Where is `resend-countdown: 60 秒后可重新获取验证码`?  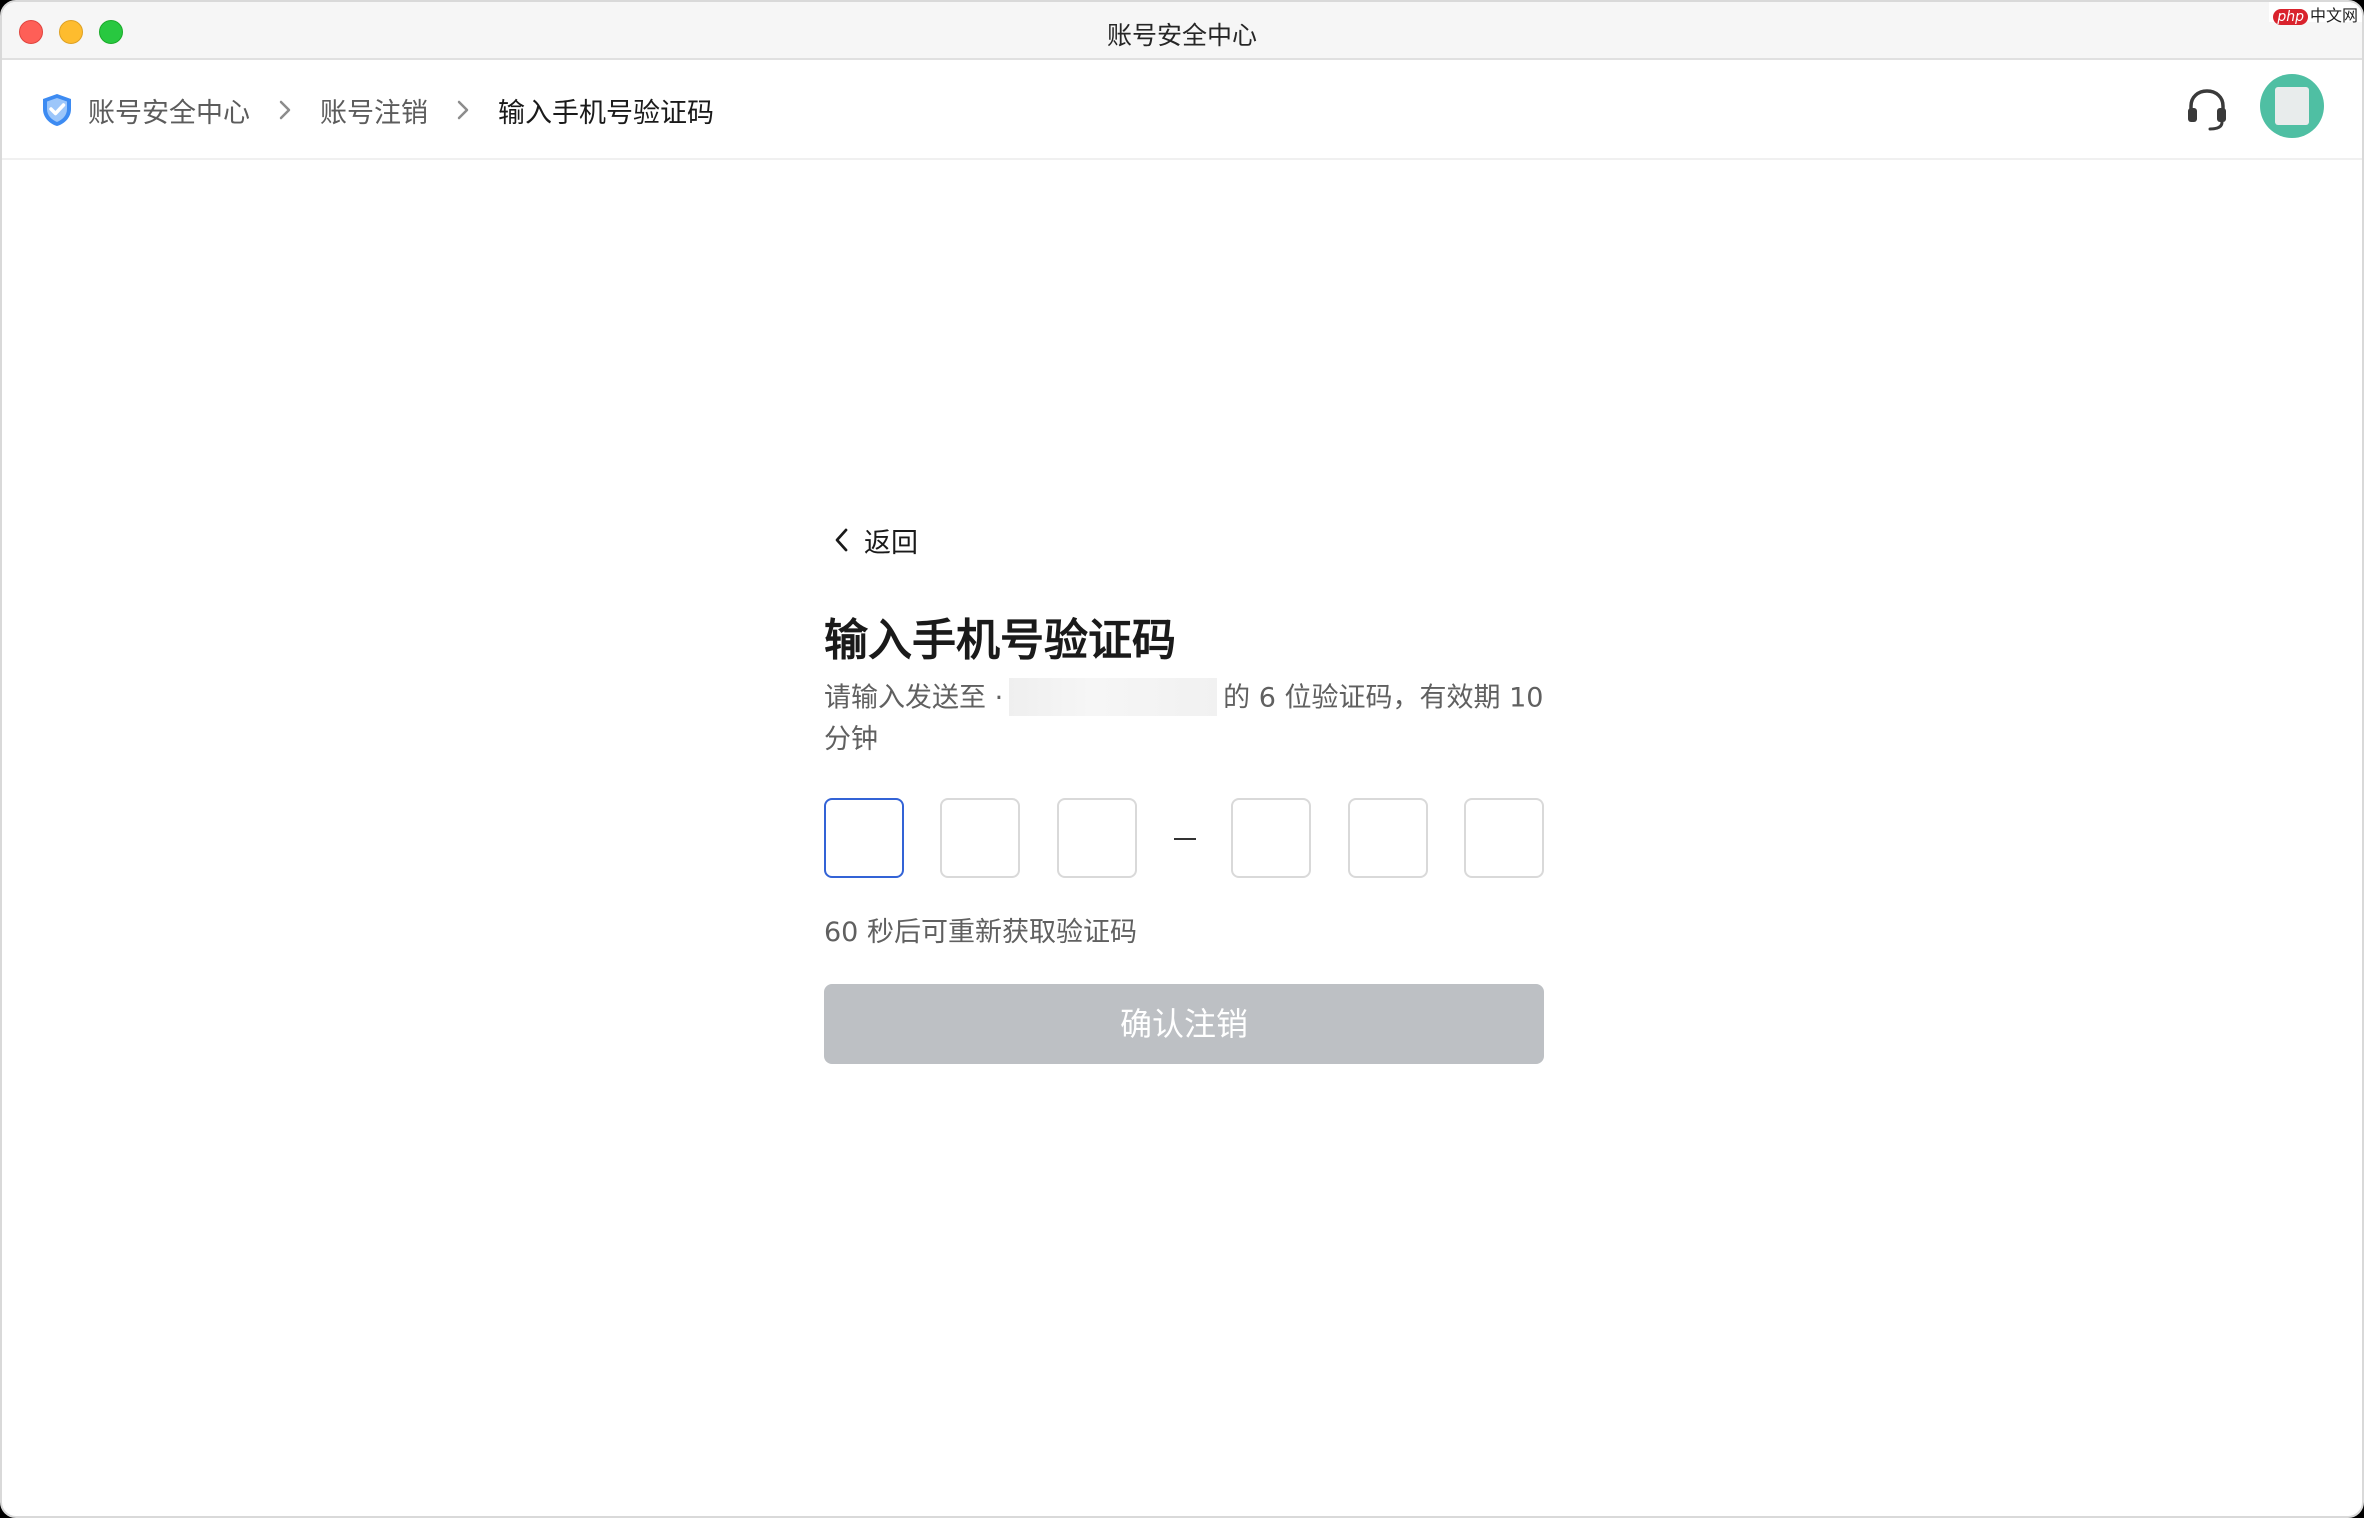 resend-countdown: 60 秒后可重新获取验证码 is located at coordinates (980, 932).